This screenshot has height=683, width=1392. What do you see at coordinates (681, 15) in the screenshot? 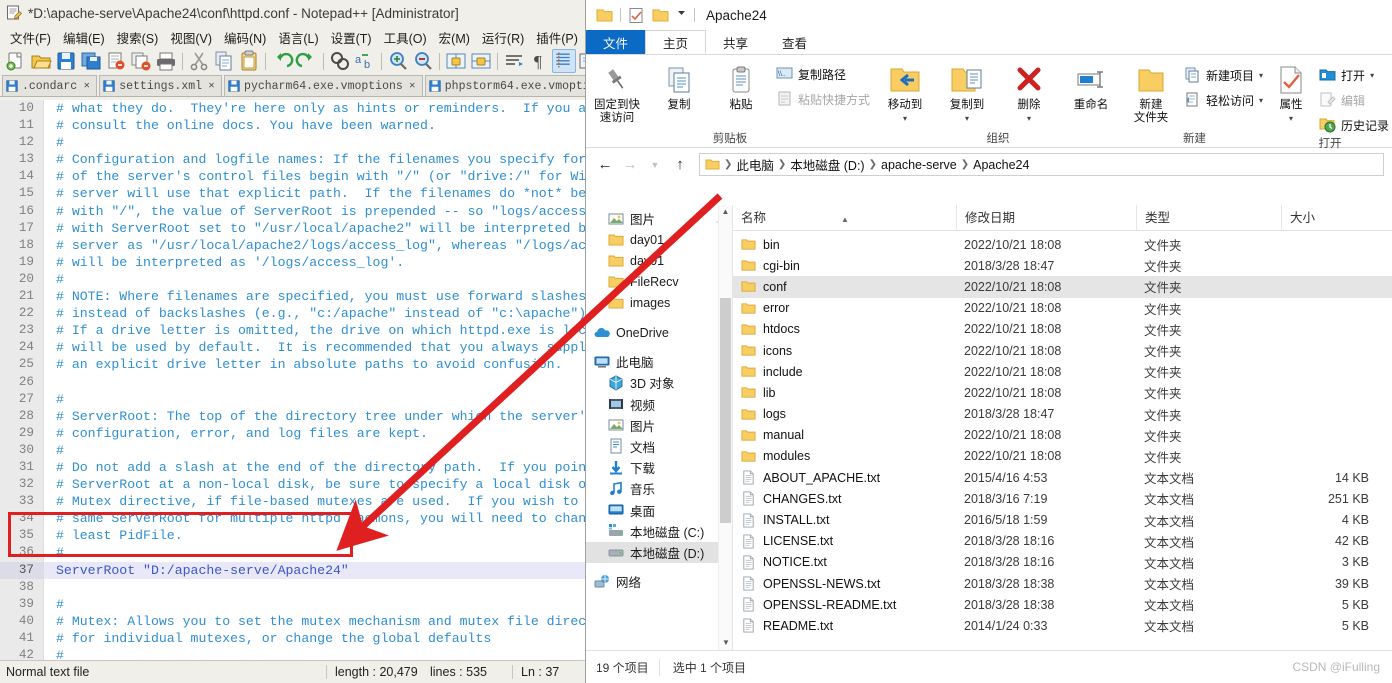
I see `chevron-down-icon` at bounding box center [681, 15].